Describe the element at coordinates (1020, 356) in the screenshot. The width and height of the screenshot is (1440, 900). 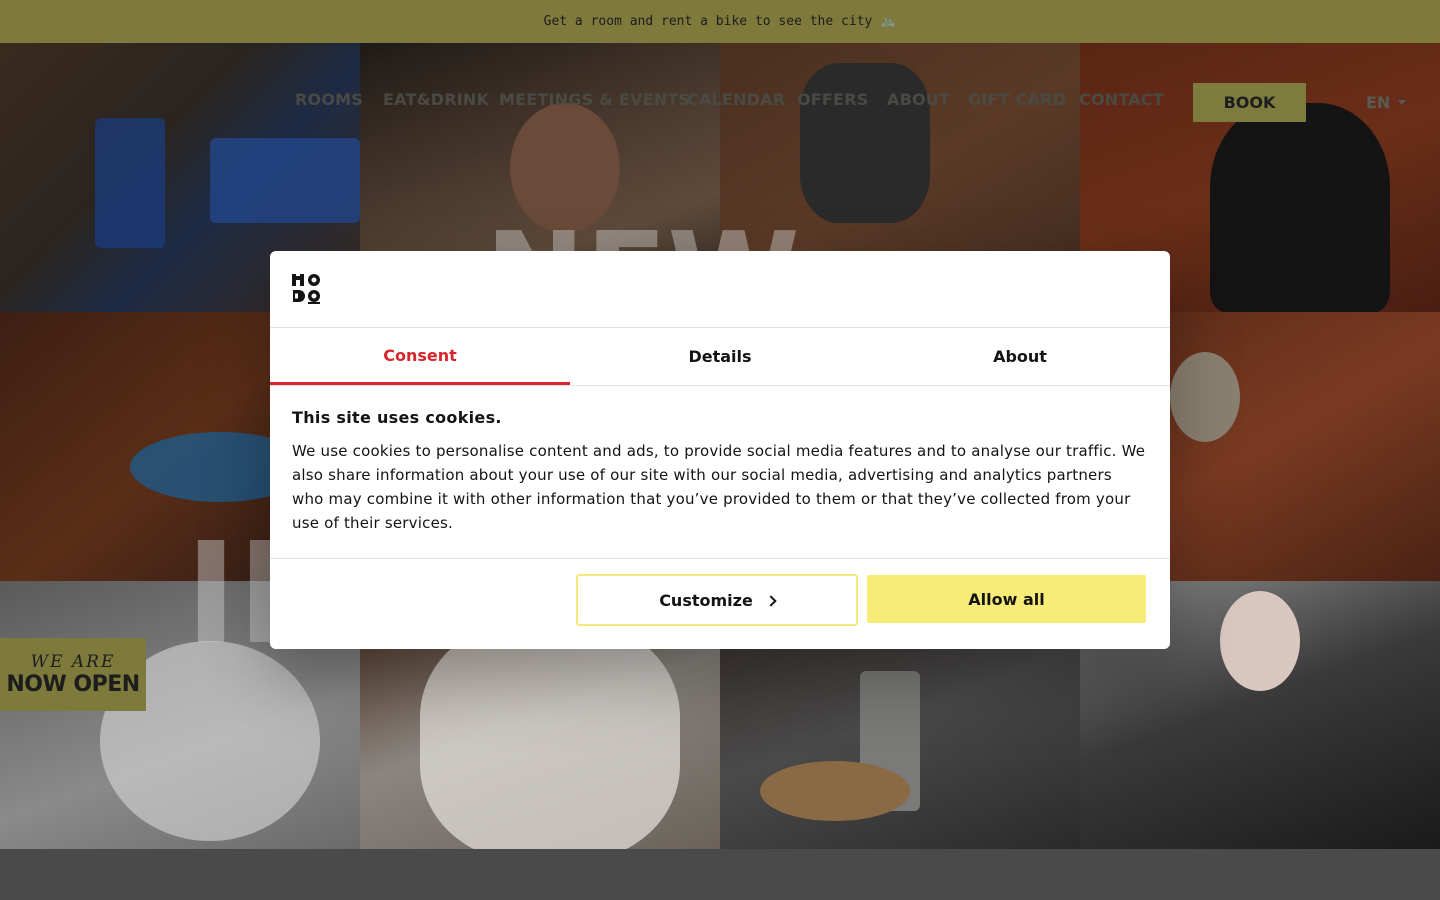
I see `tab-about: About` at that location.